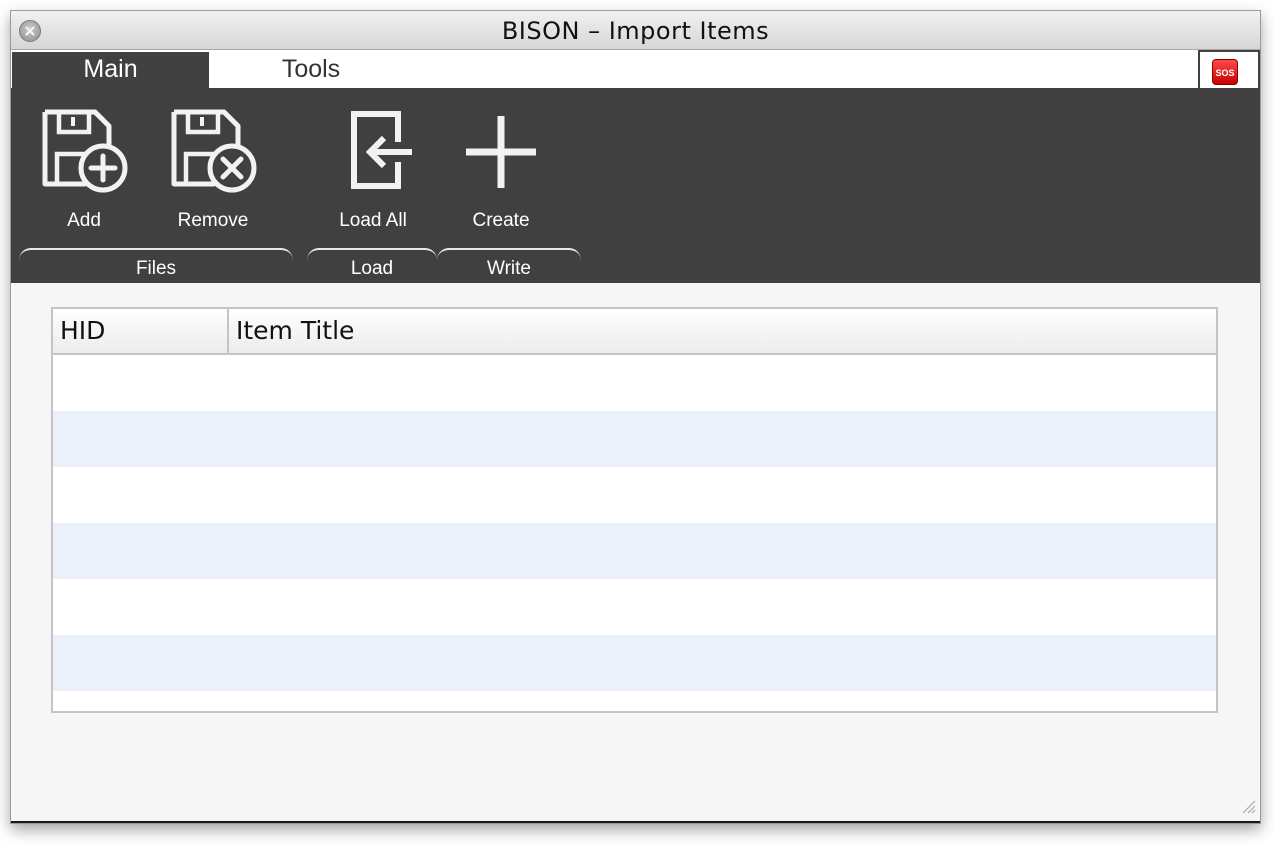  What do you see at coordinates (501, 152) in the screenshot?
I see `plus-icon` at bounding box center [501, 152].